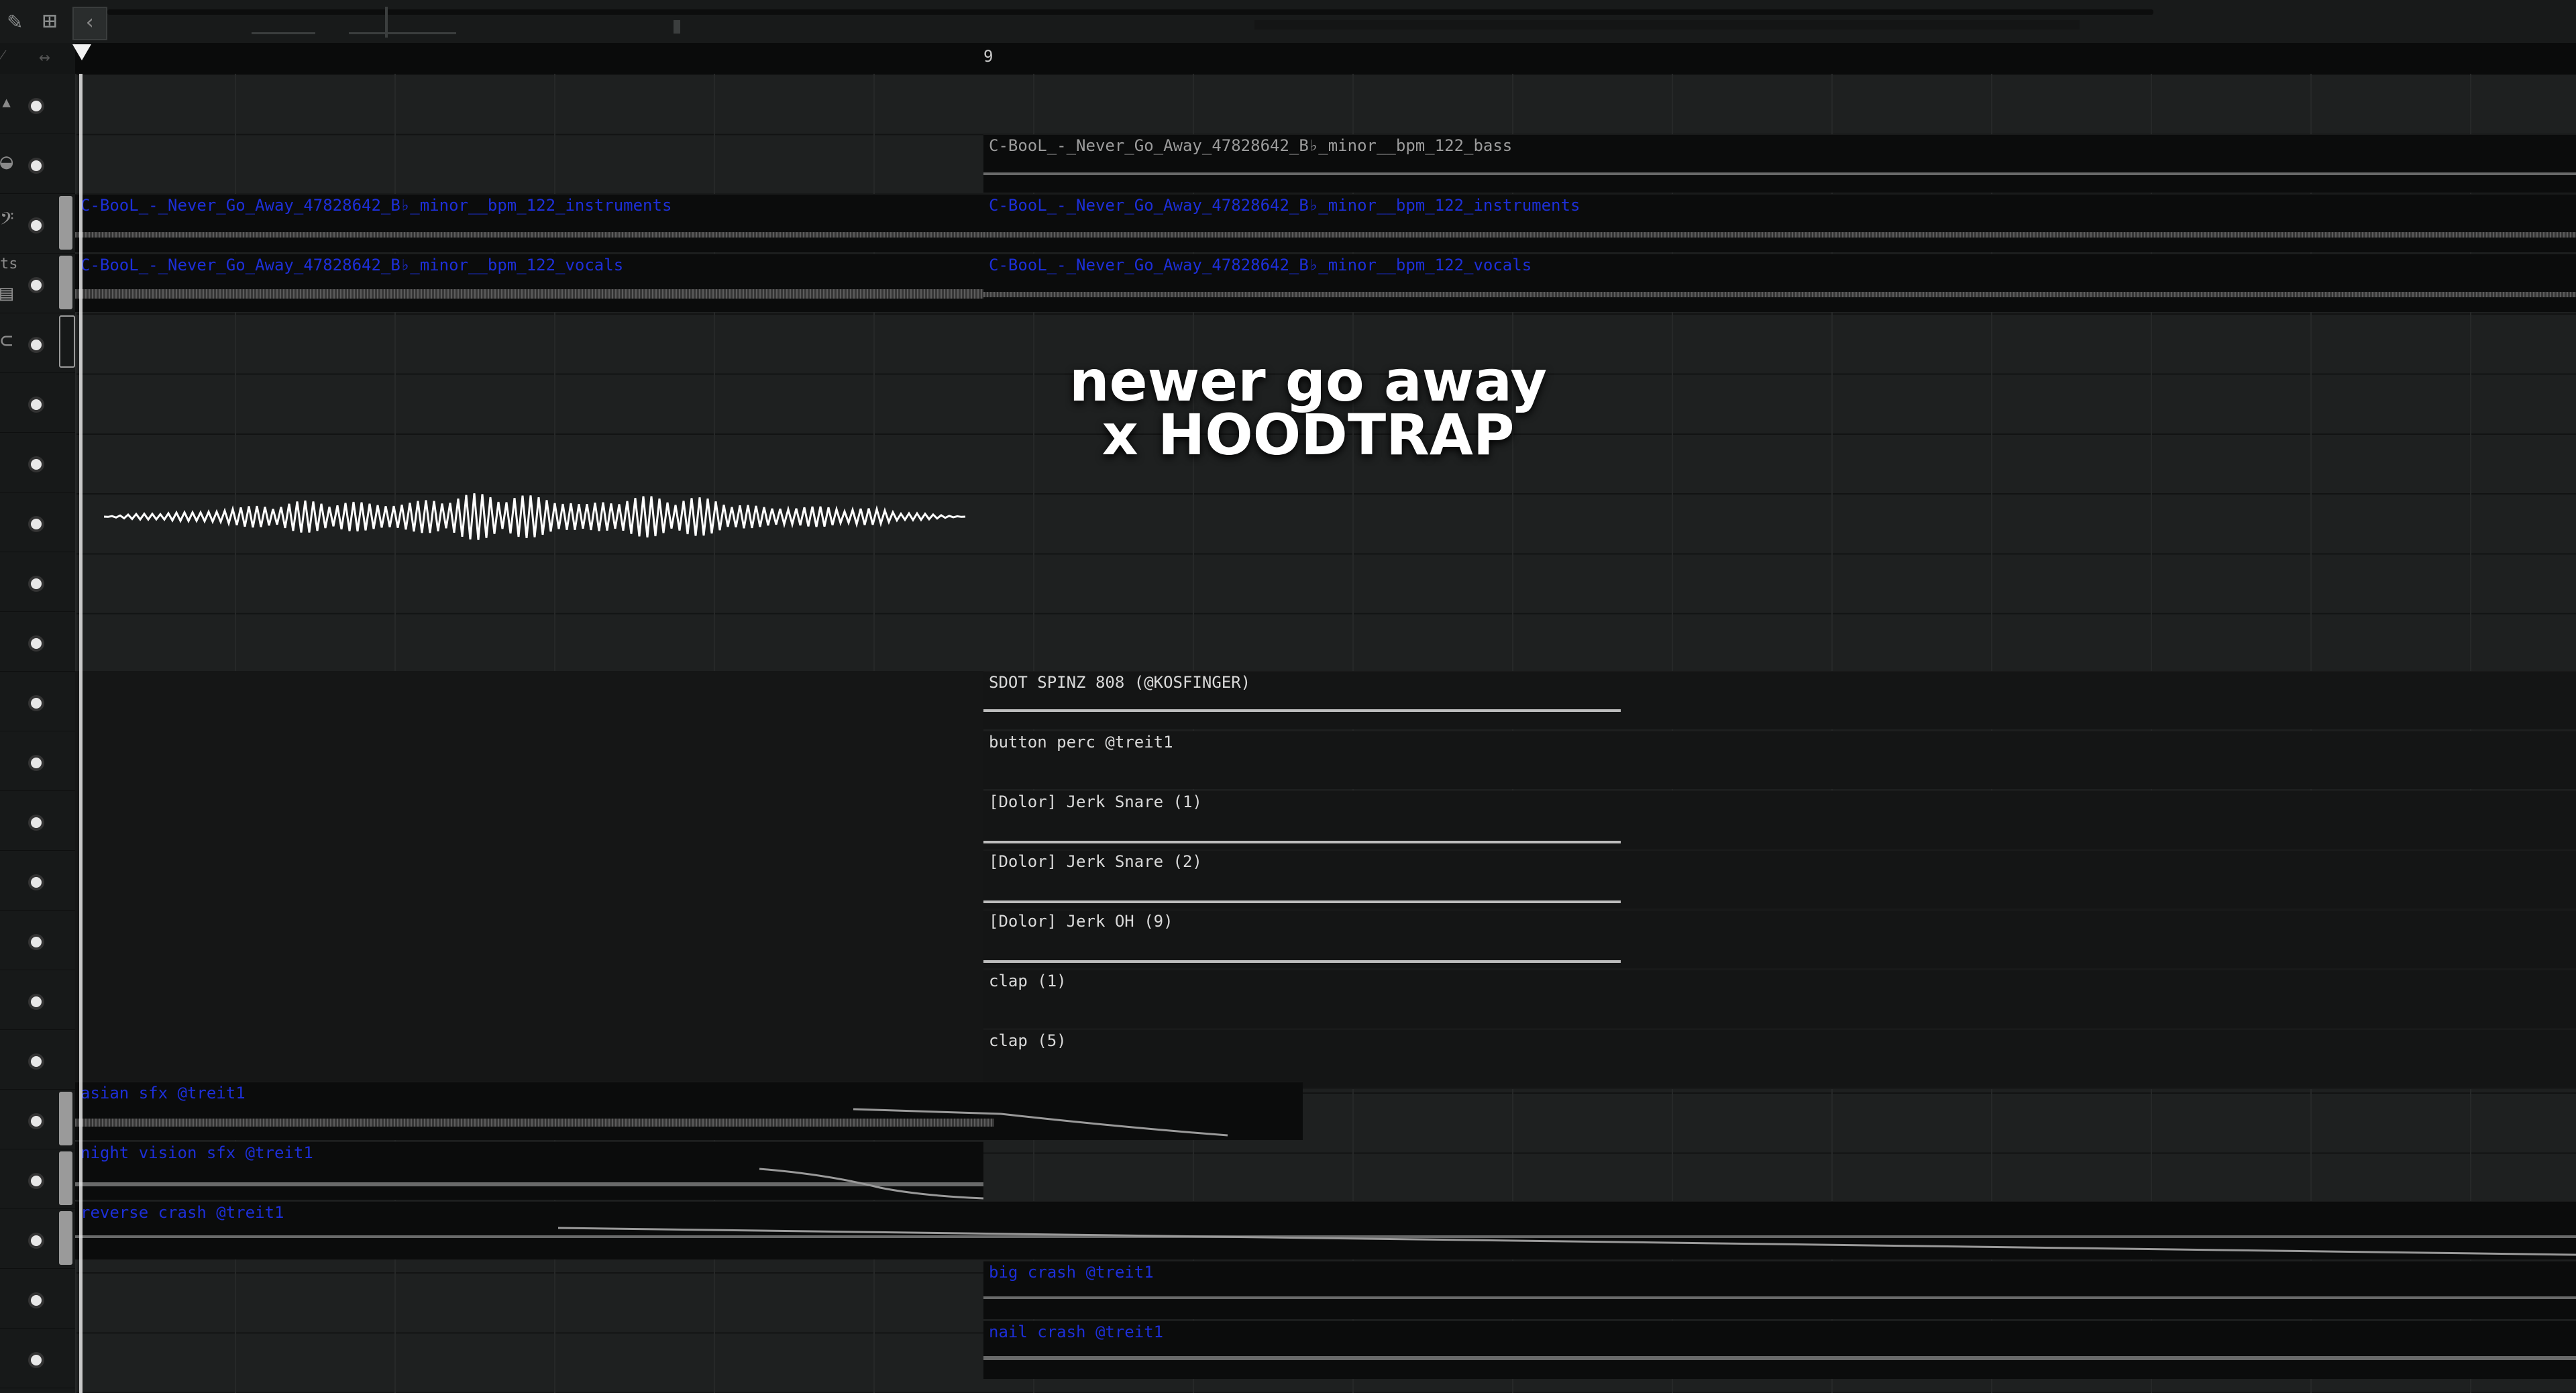 This screenshot has width=2576, height=1393. Describe the element at coordinates (49, 21) in the screenshot. I see `piano-icon: ⊞` at that location.